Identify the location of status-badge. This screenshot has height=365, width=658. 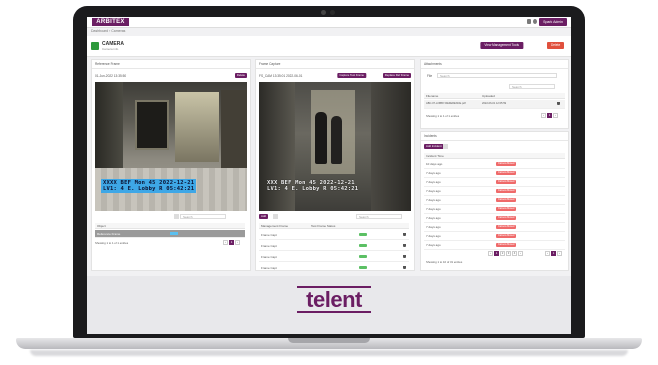
(363, 234).